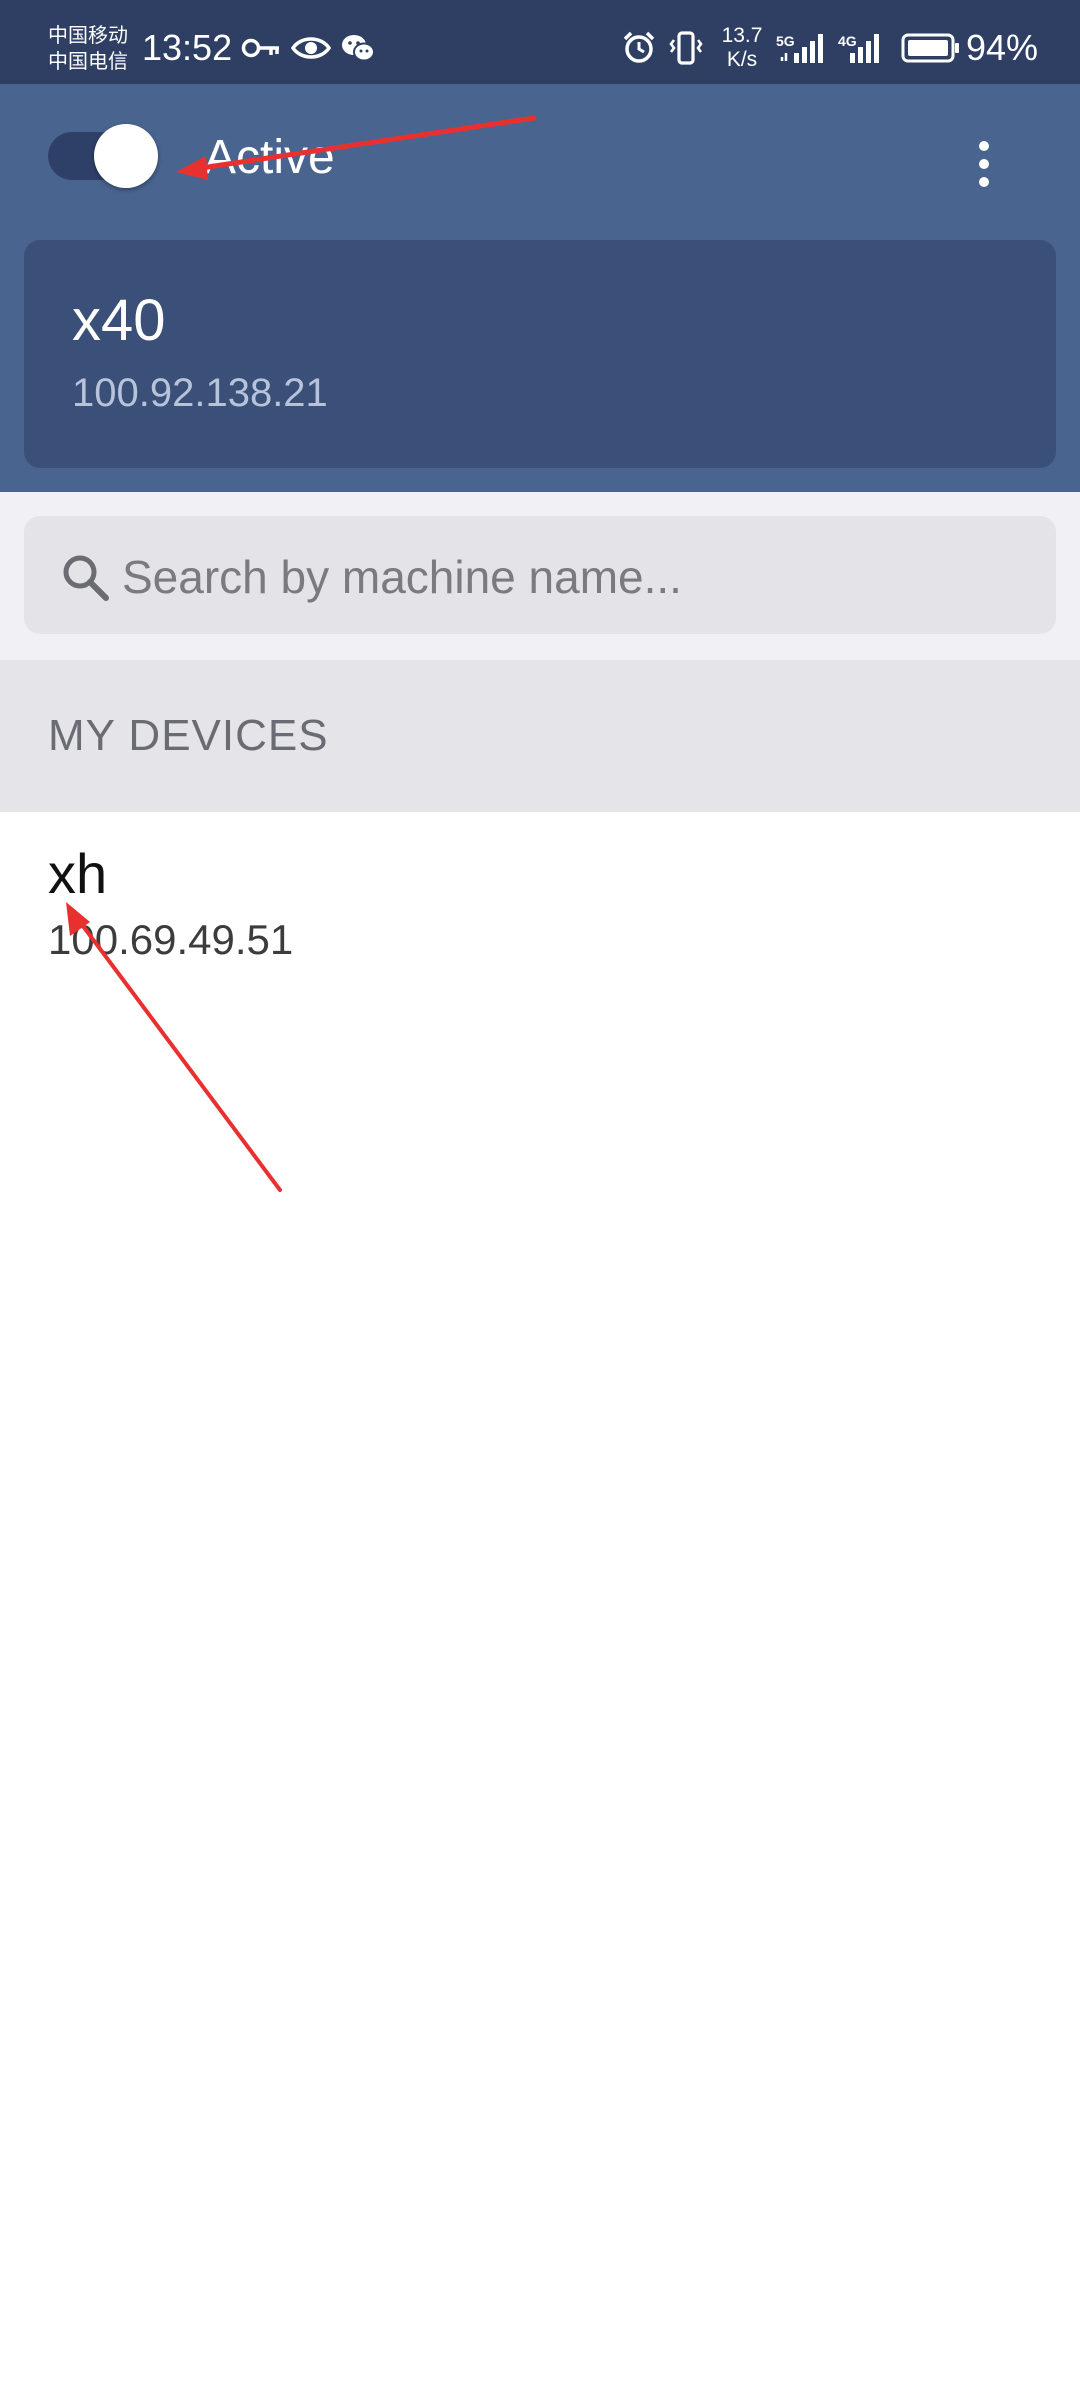 This screenshot has height=2400, width=1080. What do you see at coordinates (86, 578) in the screenshot?
I see `search-icon` at bounding box center [86, 578].